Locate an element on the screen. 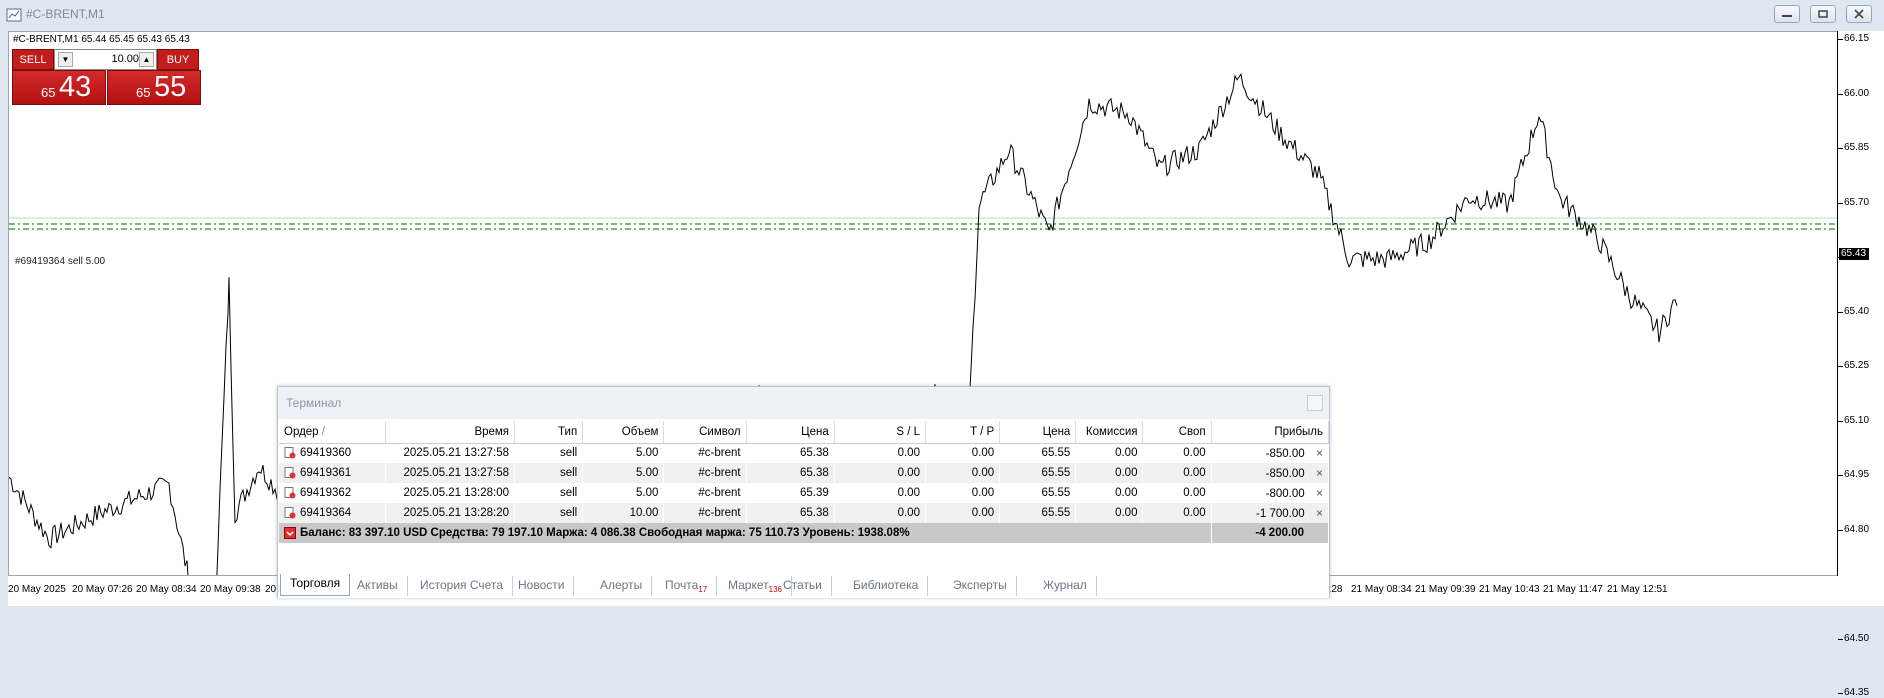  total-profit: -4 200.00 is located at coordinates (1270, 533).